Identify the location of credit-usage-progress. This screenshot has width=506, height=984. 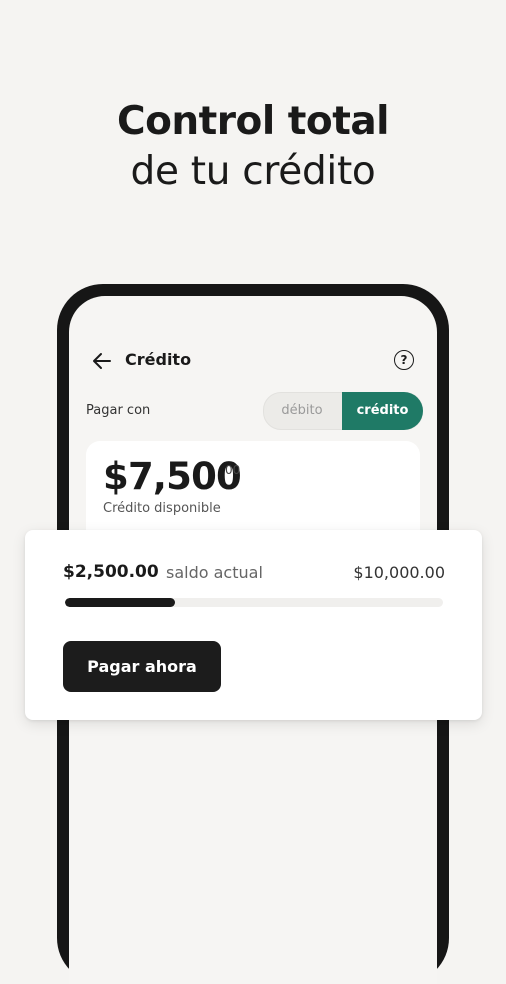
(254, 602).